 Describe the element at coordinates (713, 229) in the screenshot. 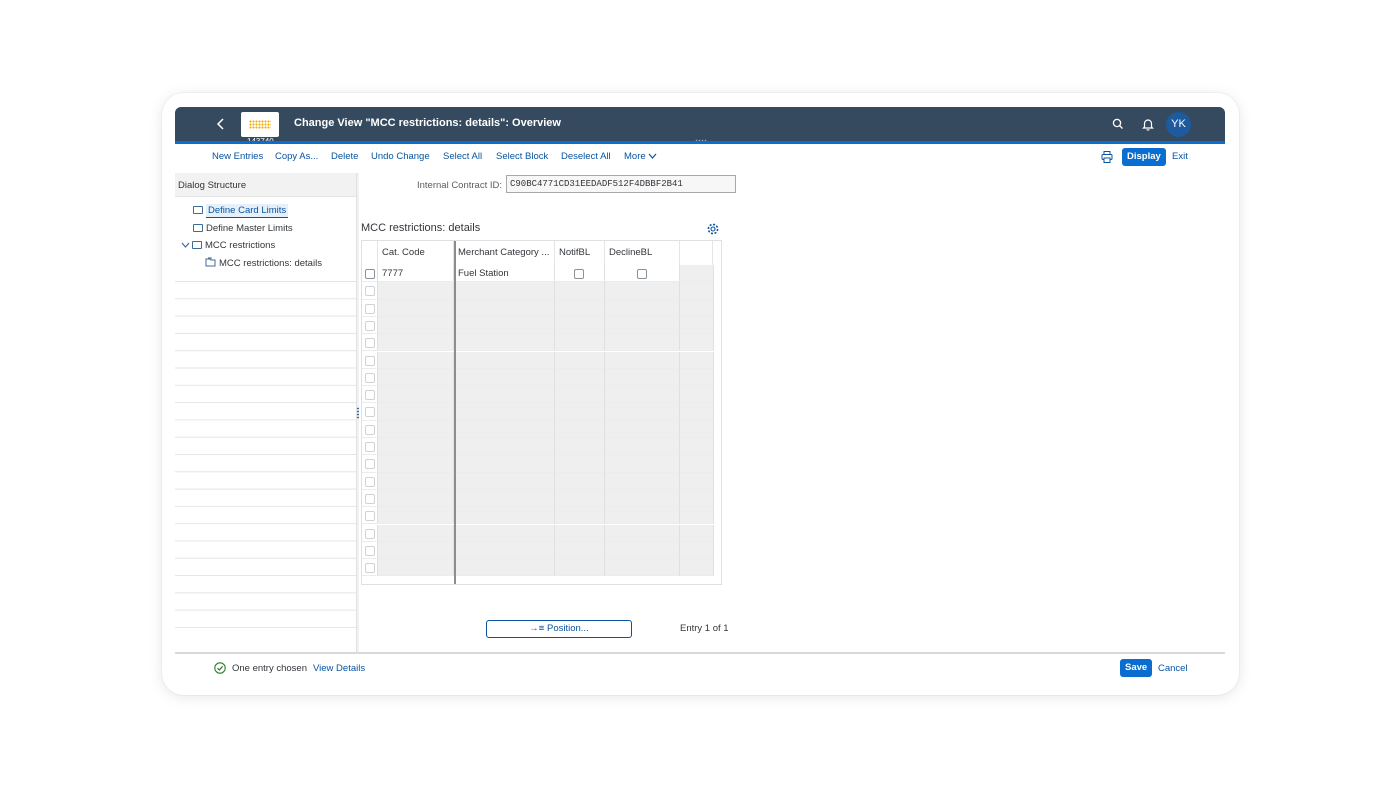

I see `gear-icon` at that location.